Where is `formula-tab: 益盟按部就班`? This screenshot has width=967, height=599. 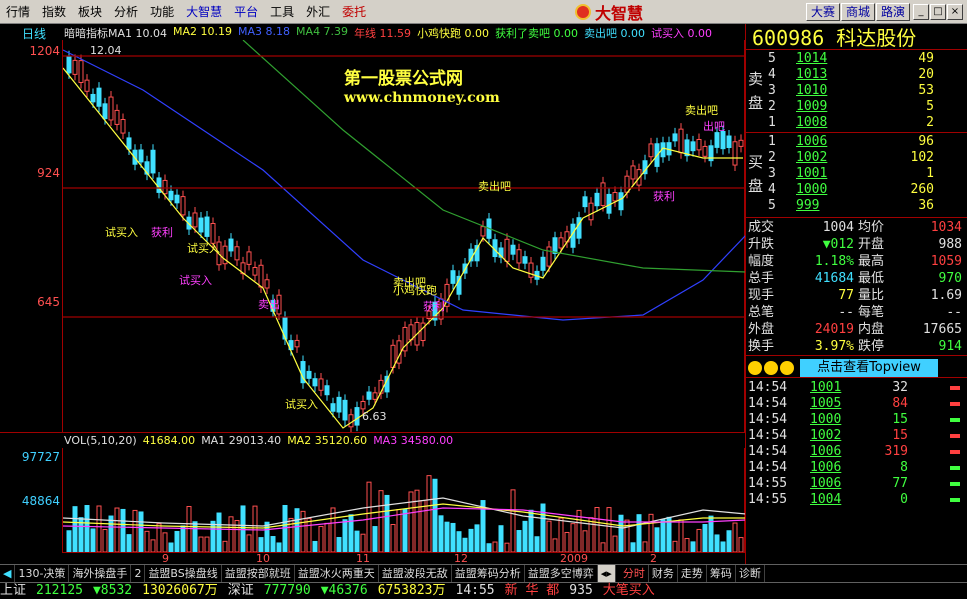
formula-tab: 益盟按部就班 is located at coordinates (258, 573).